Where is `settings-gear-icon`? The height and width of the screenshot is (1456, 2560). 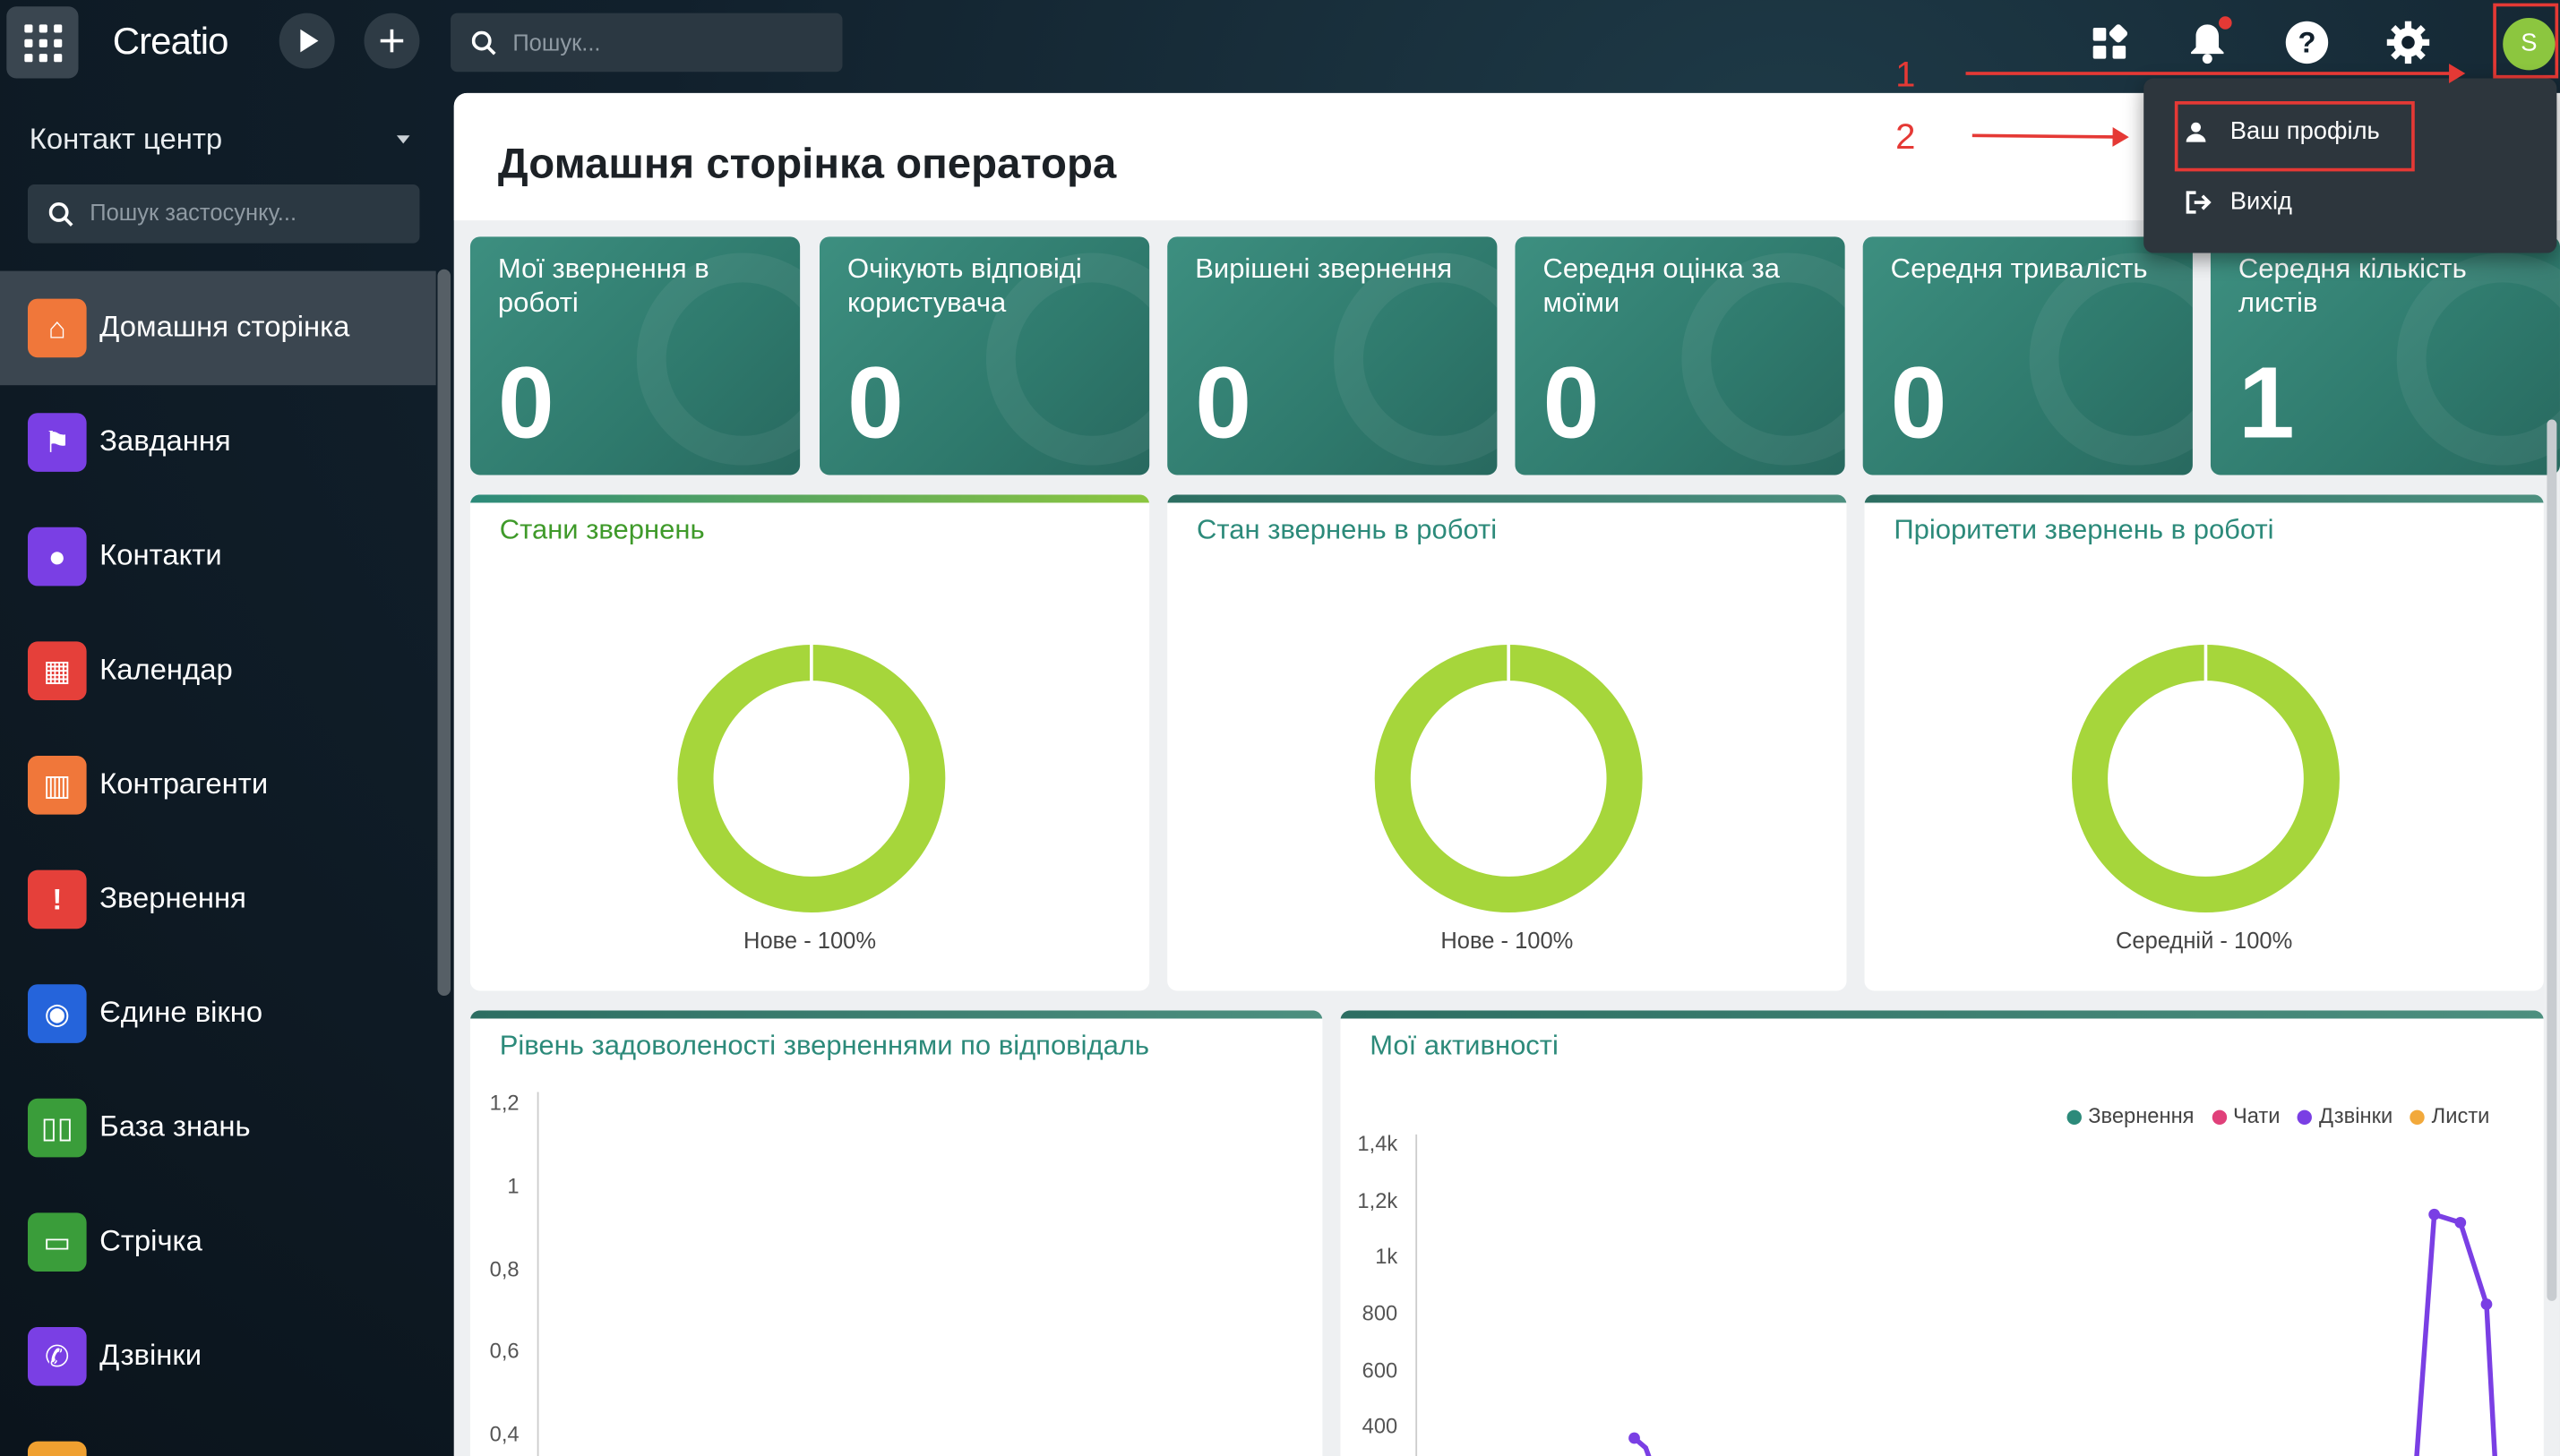 settings-gear-icon is located at coordinates (2409, 42).